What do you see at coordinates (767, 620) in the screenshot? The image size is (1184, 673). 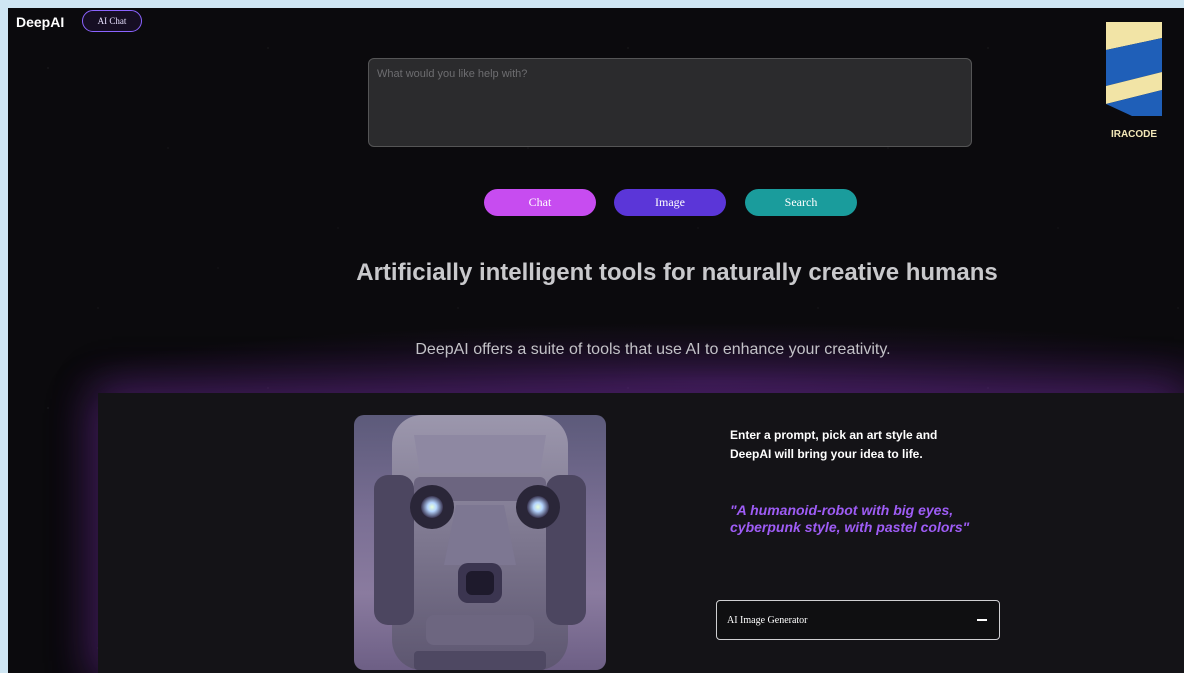 I see `tool-select-value: AI Image Generator` at bounding box center [767, 620].